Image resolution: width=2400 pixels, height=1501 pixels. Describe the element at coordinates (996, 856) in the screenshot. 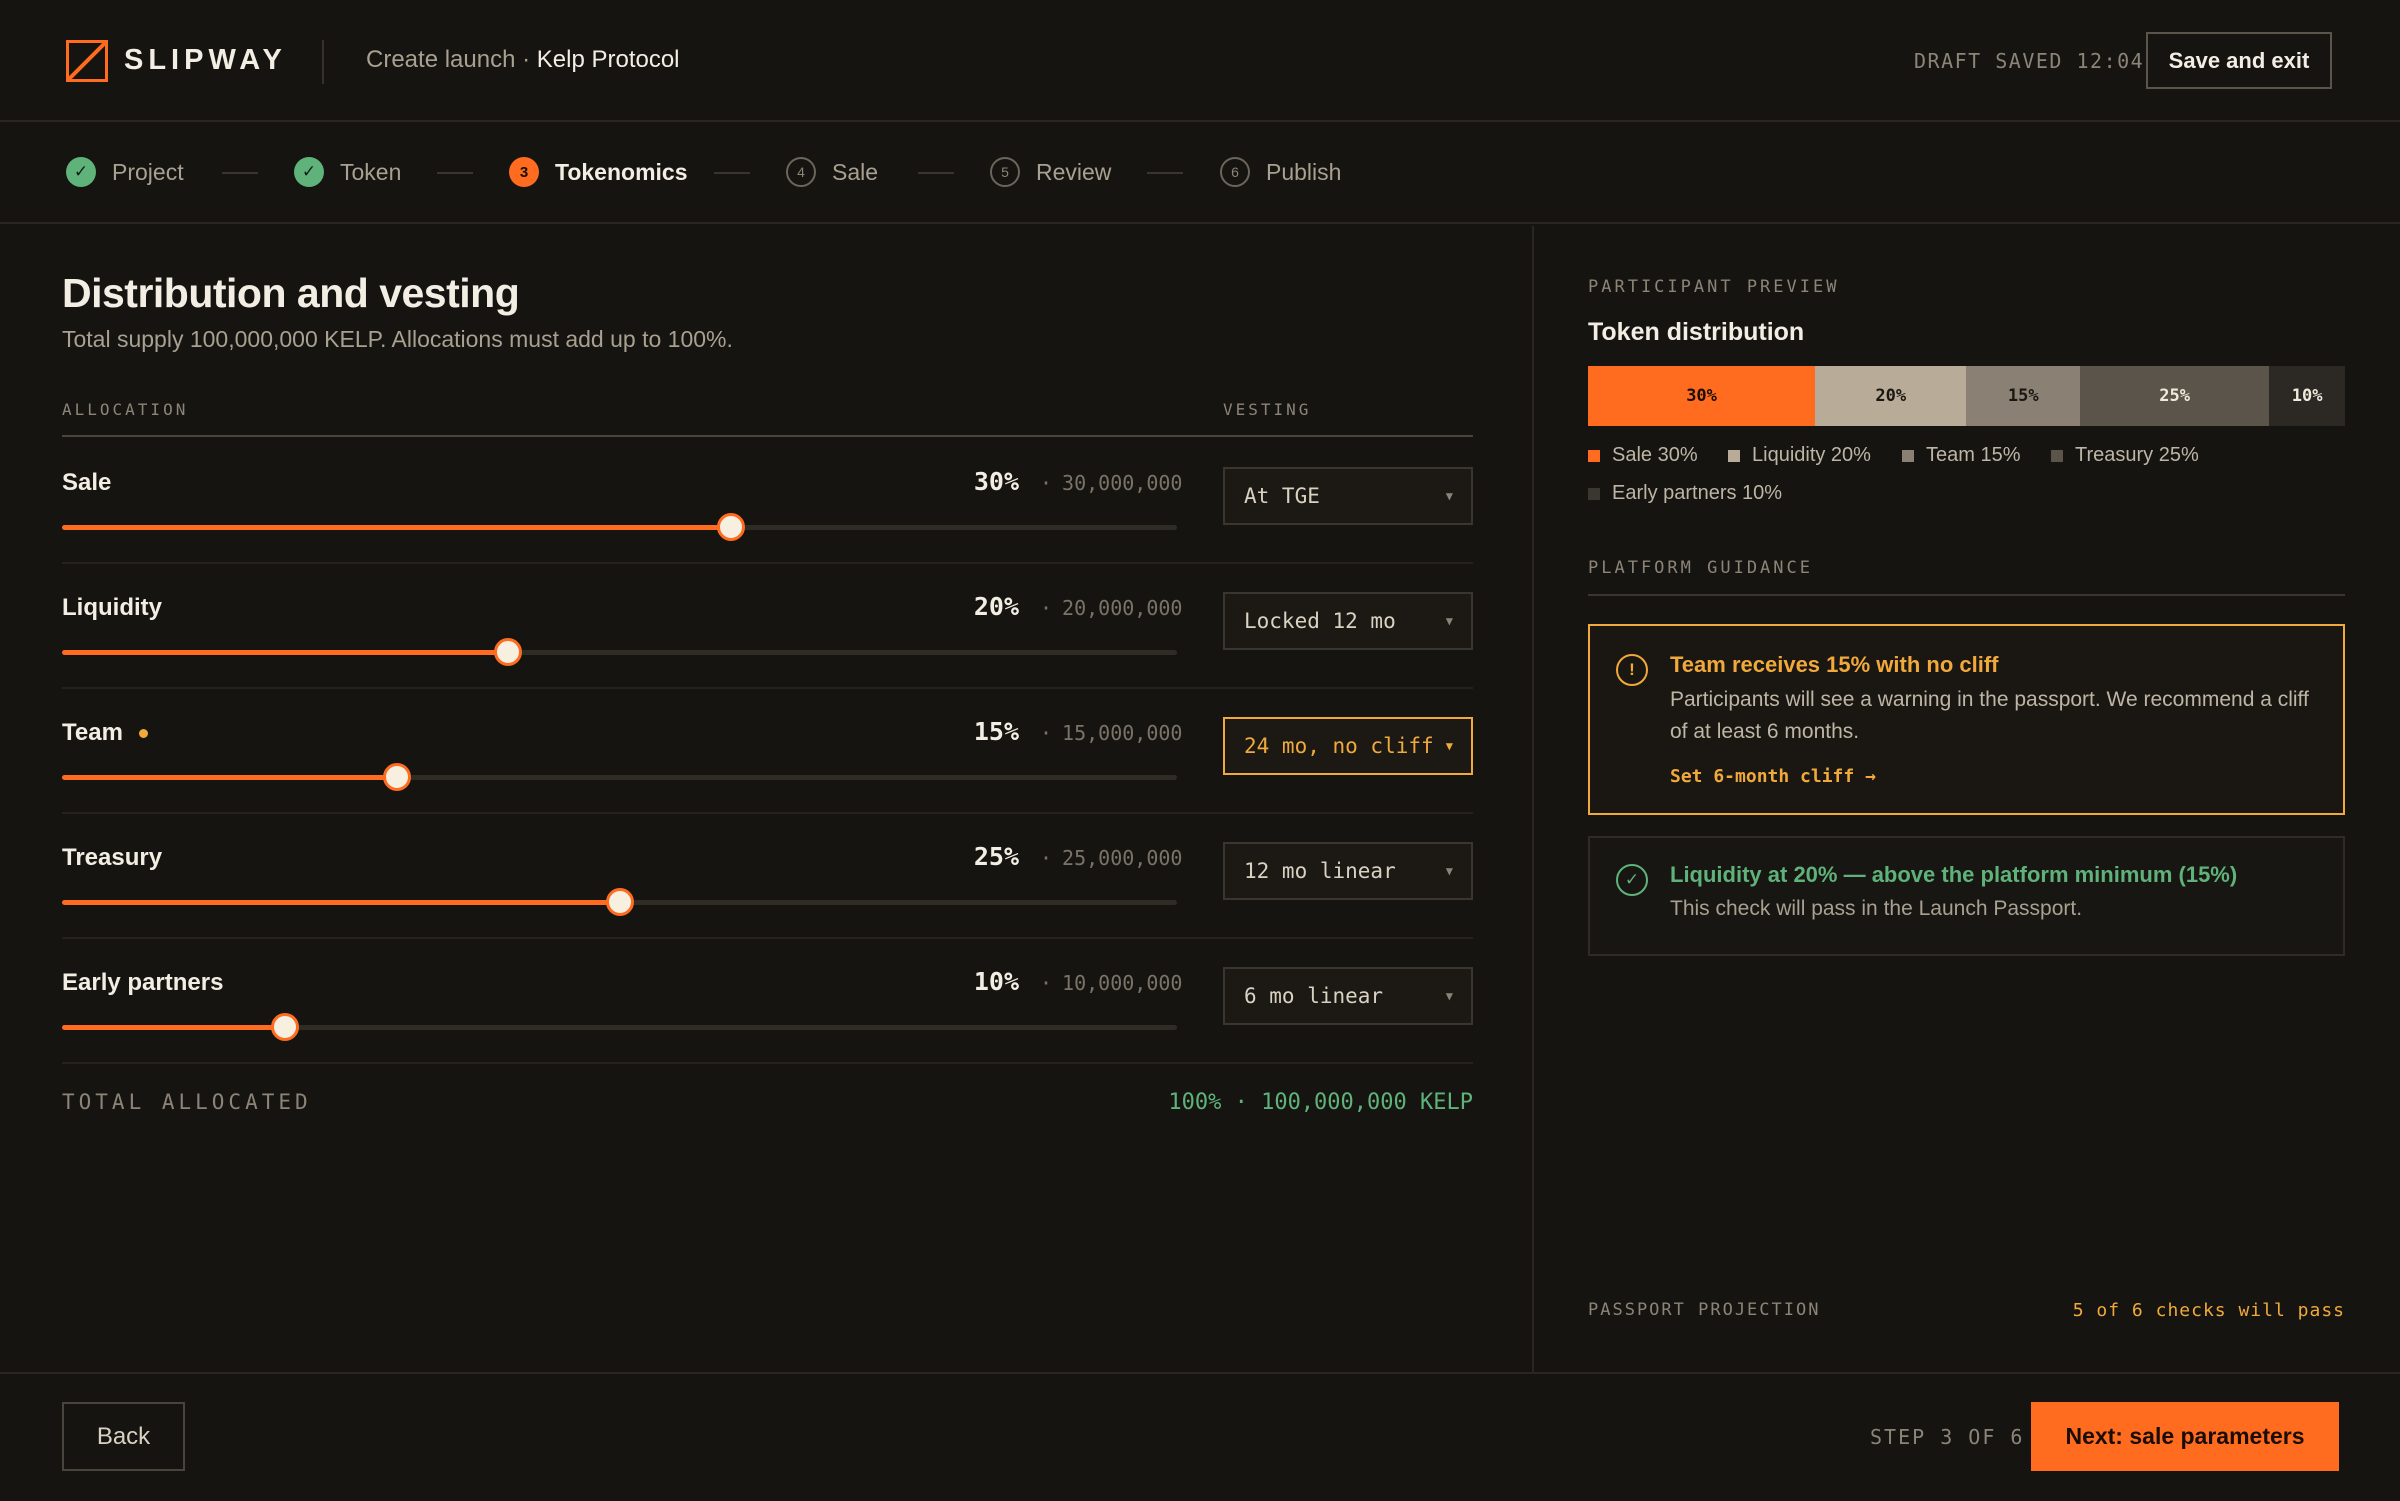

I see `allocation-percent: 25%` at that location.